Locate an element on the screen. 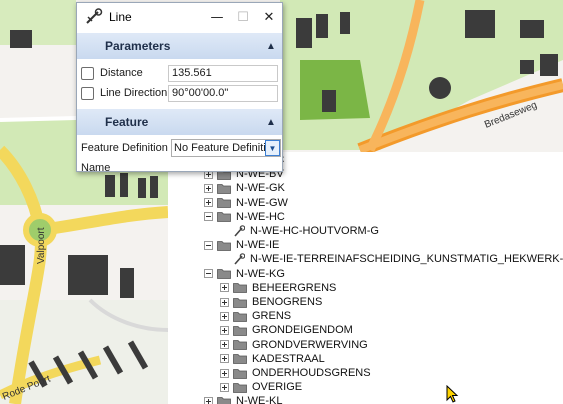 The width and height of the screenshot is (563, 404). tree-item: N-WE-GW is located at coordinates (246, 203).